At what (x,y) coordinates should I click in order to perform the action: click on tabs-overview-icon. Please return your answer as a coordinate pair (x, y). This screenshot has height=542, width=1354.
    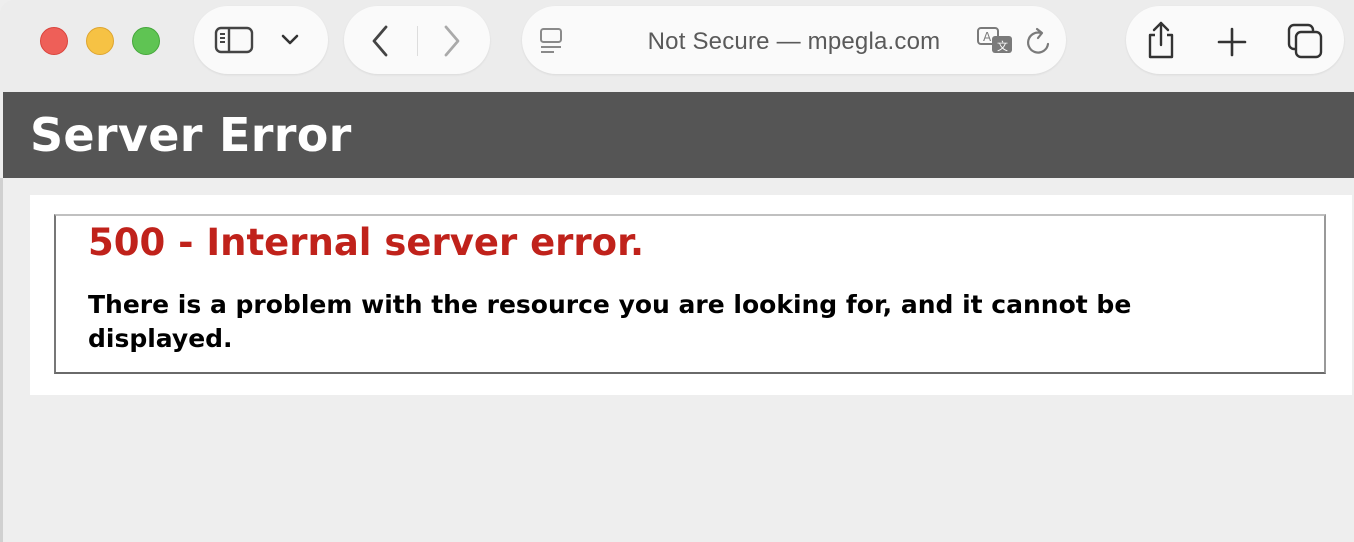
    Looking at the image, I should click on (1305, 41).